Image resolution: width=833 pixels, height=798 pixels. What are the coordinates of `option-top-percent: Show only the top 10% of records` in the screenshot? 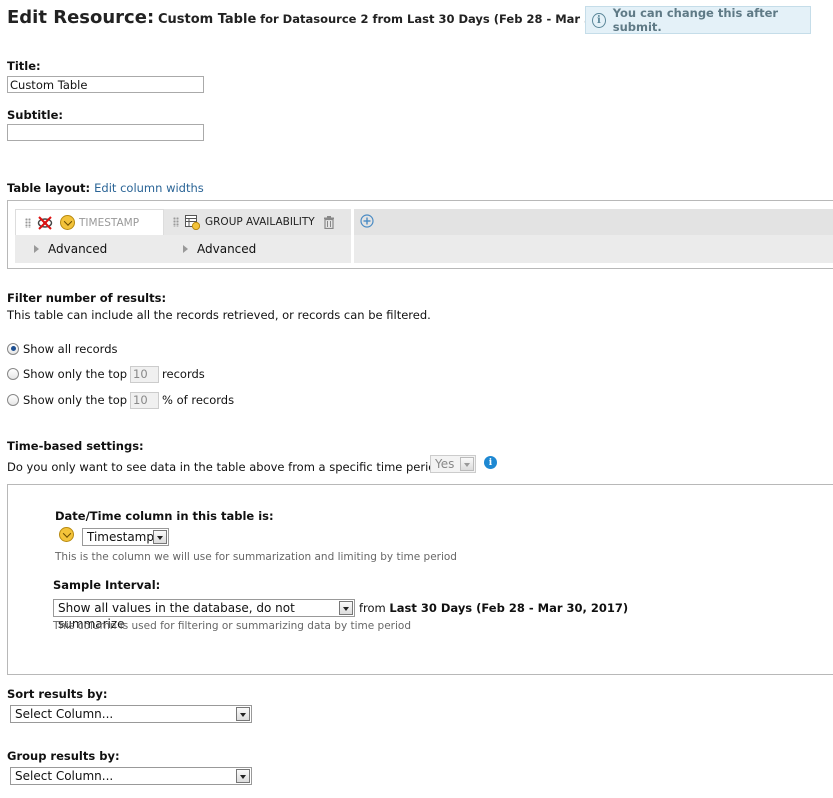 It's located at (120, 400).